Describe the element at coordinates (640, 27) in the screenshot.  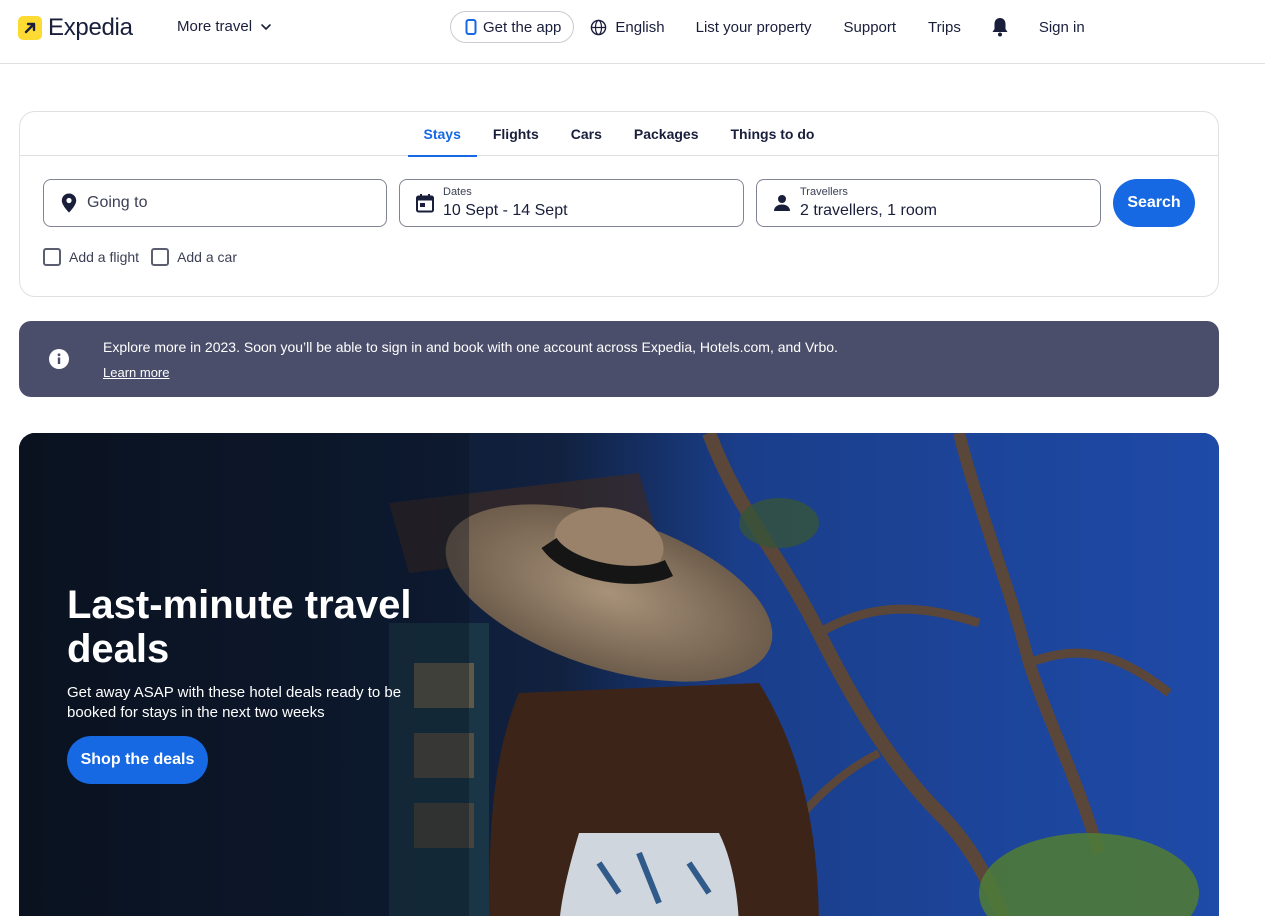
I see `language-label: English` at that location.